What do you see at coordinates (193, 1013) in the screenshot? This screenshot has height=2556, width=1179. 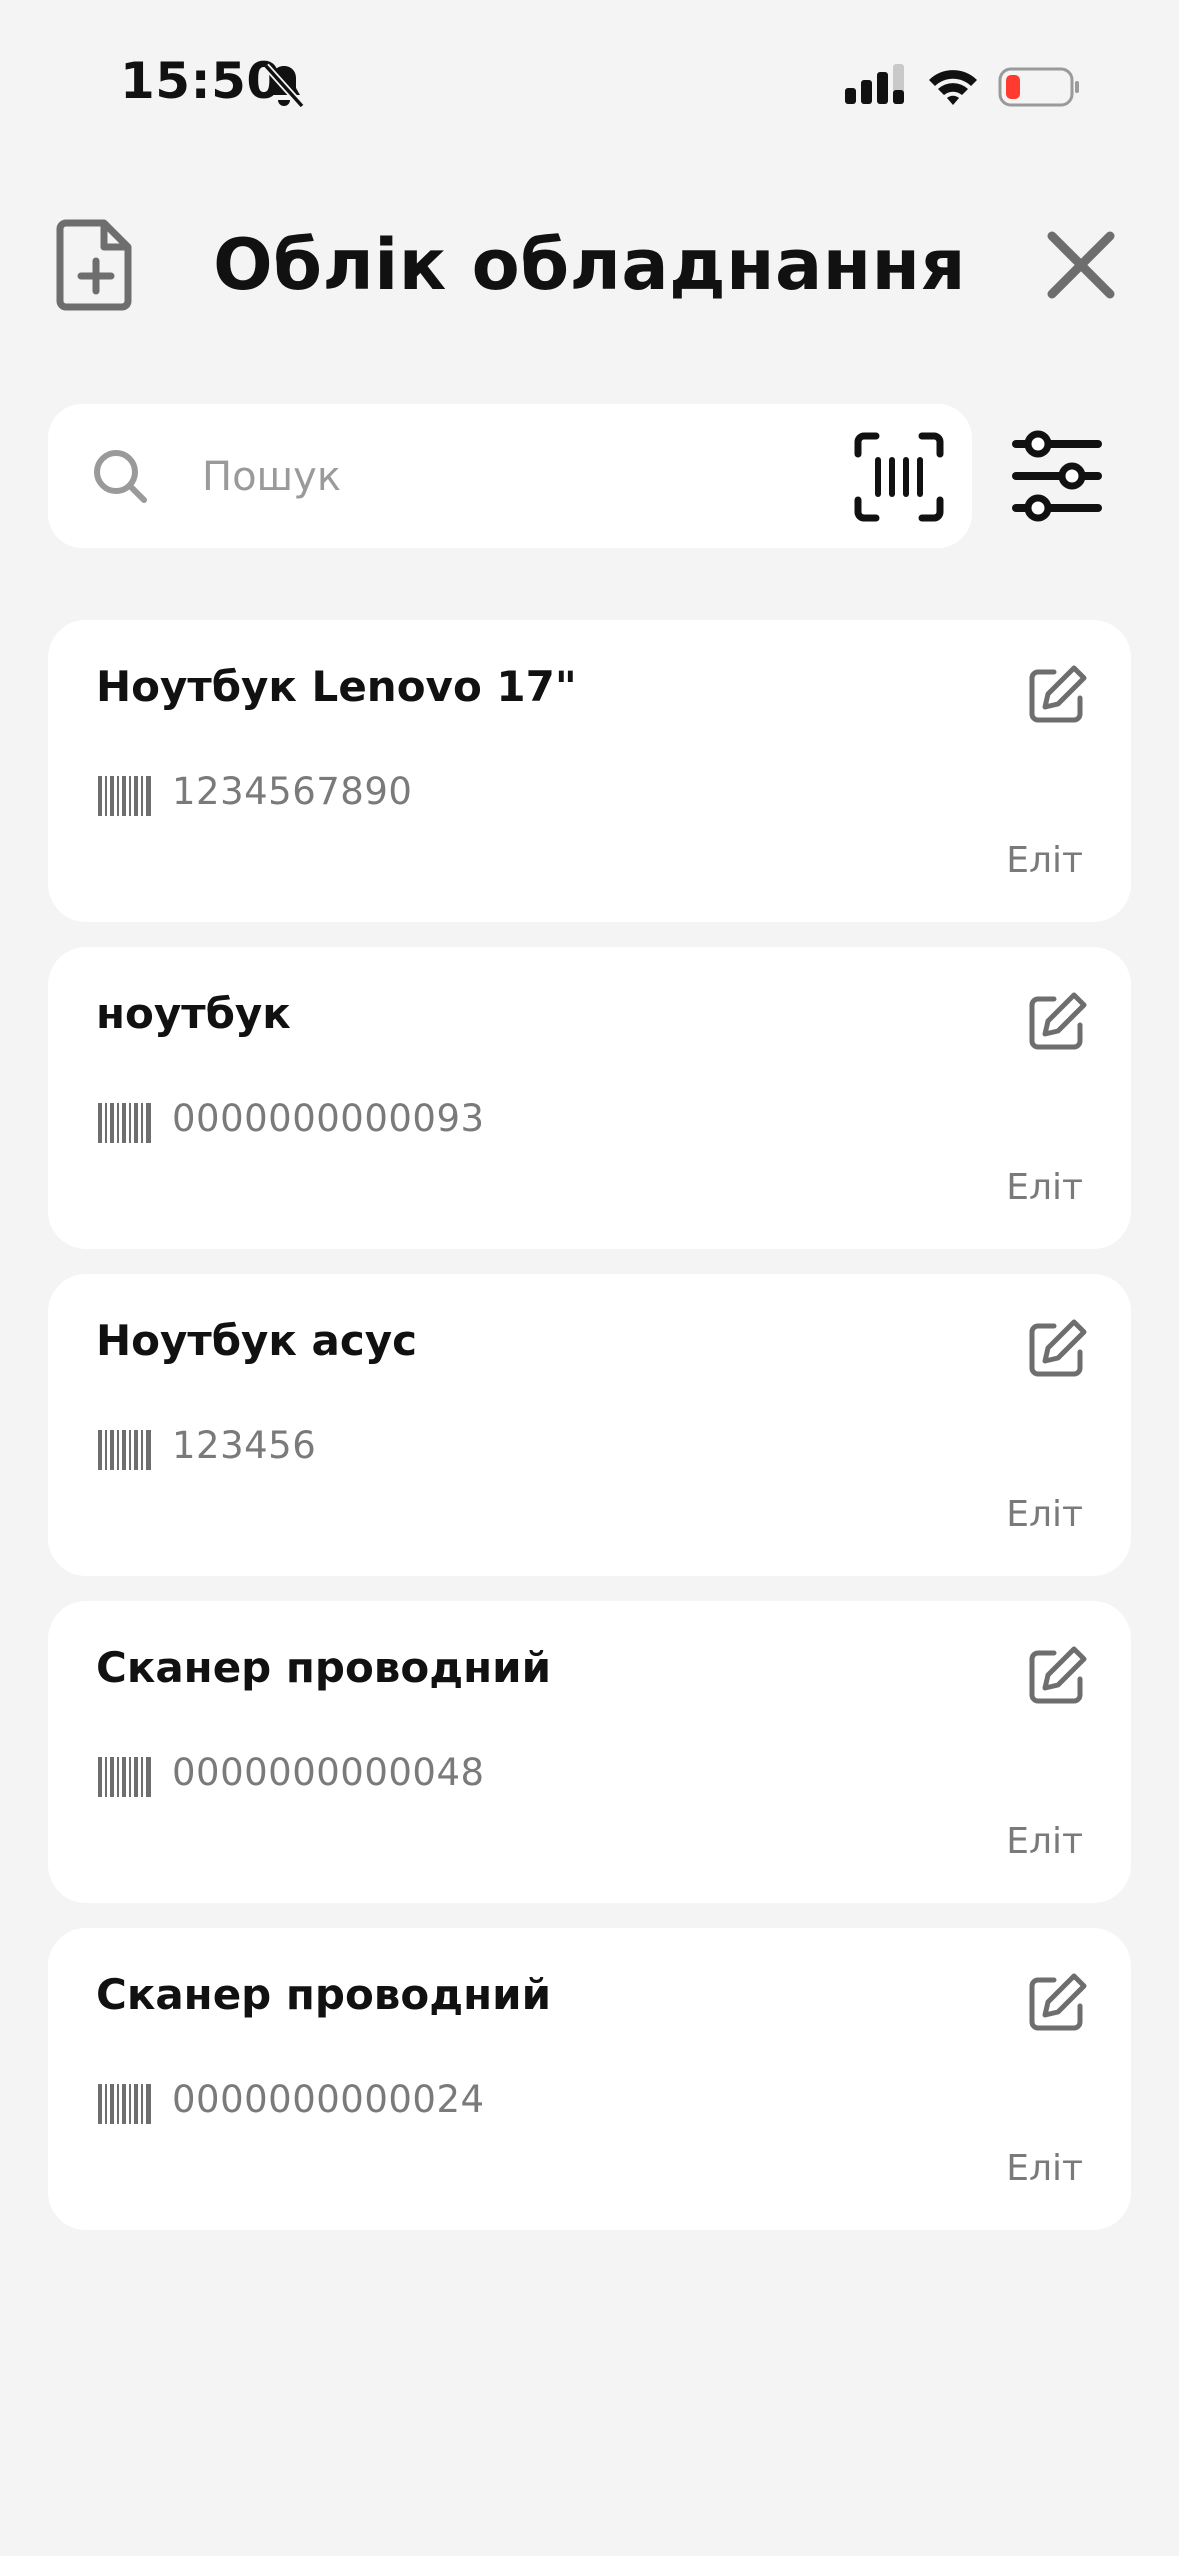 I see `item-title: ноутбук` at bounding box center [193, 1013].